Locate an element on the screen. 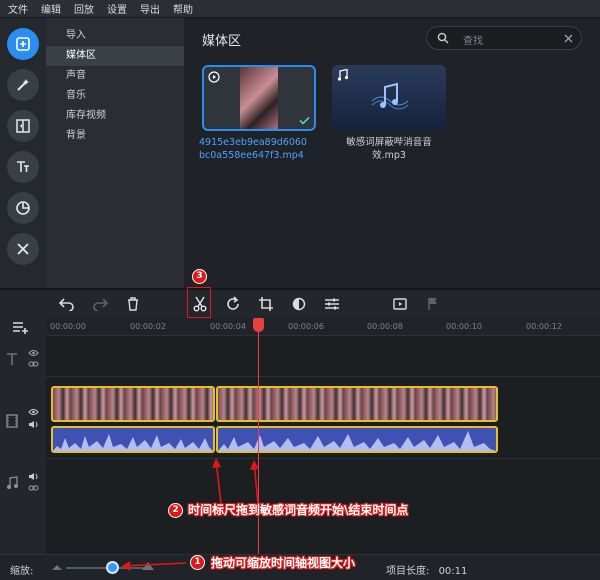 This screenshot has width=600, height=580. annotation-badge-2: 2 is located at coordinates (175, 510).